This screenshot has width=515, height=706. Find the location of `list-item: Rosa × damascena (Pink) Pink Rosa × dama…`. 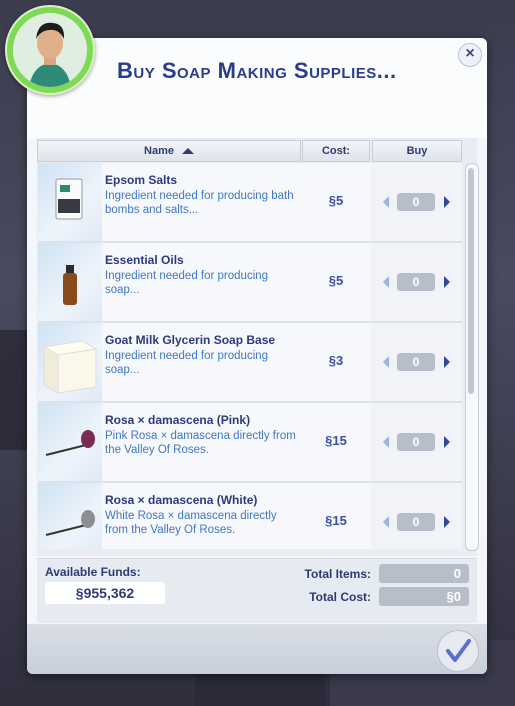

list-item: Rosa × damascena (Pink) Pink Rosa × dama… is located at coordinates (250, 443).